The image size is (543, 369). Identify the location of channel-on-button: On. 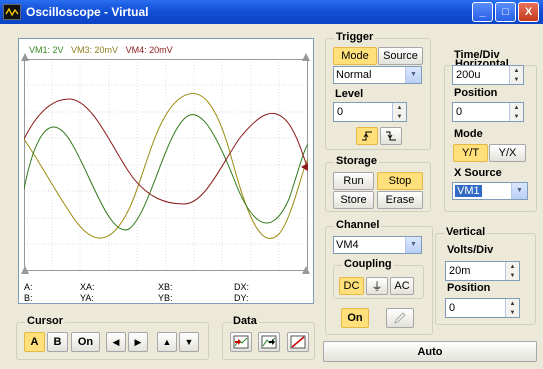
(355, 318).